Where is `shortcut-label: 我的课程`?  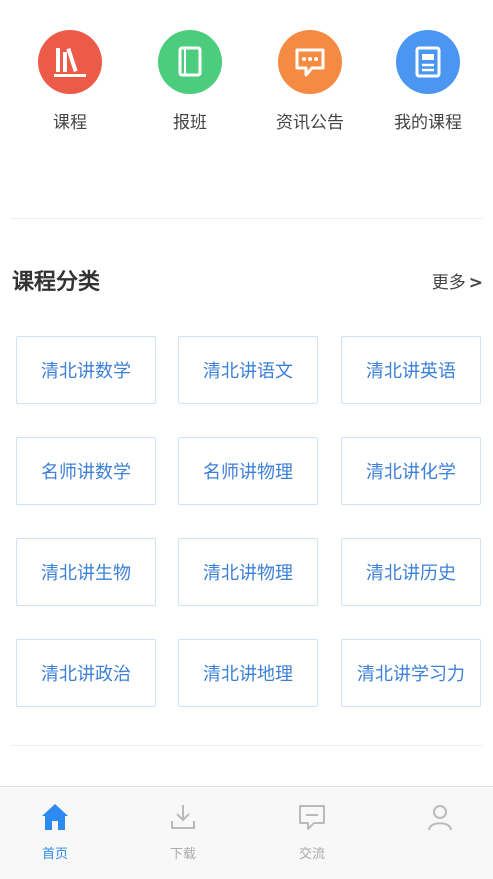 shortcut-label: 我的课程 is located at coordinates (428, 123).